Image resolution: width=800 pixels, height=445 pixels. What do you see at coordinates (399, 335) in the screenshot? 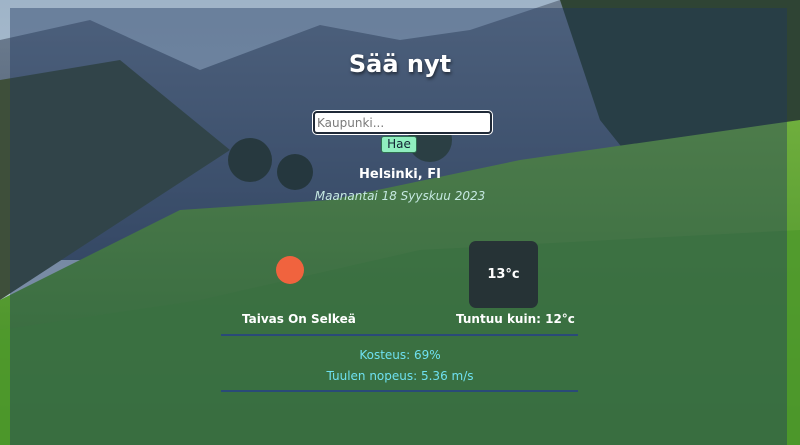
I see `divider-top` at bounding box center [399, 335].